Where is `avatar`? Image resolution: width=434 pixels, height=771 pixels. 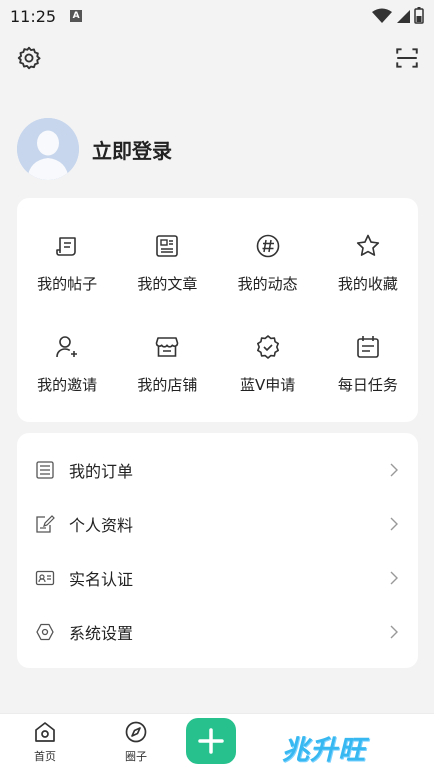 avatar is located at coordinates (48, 149).